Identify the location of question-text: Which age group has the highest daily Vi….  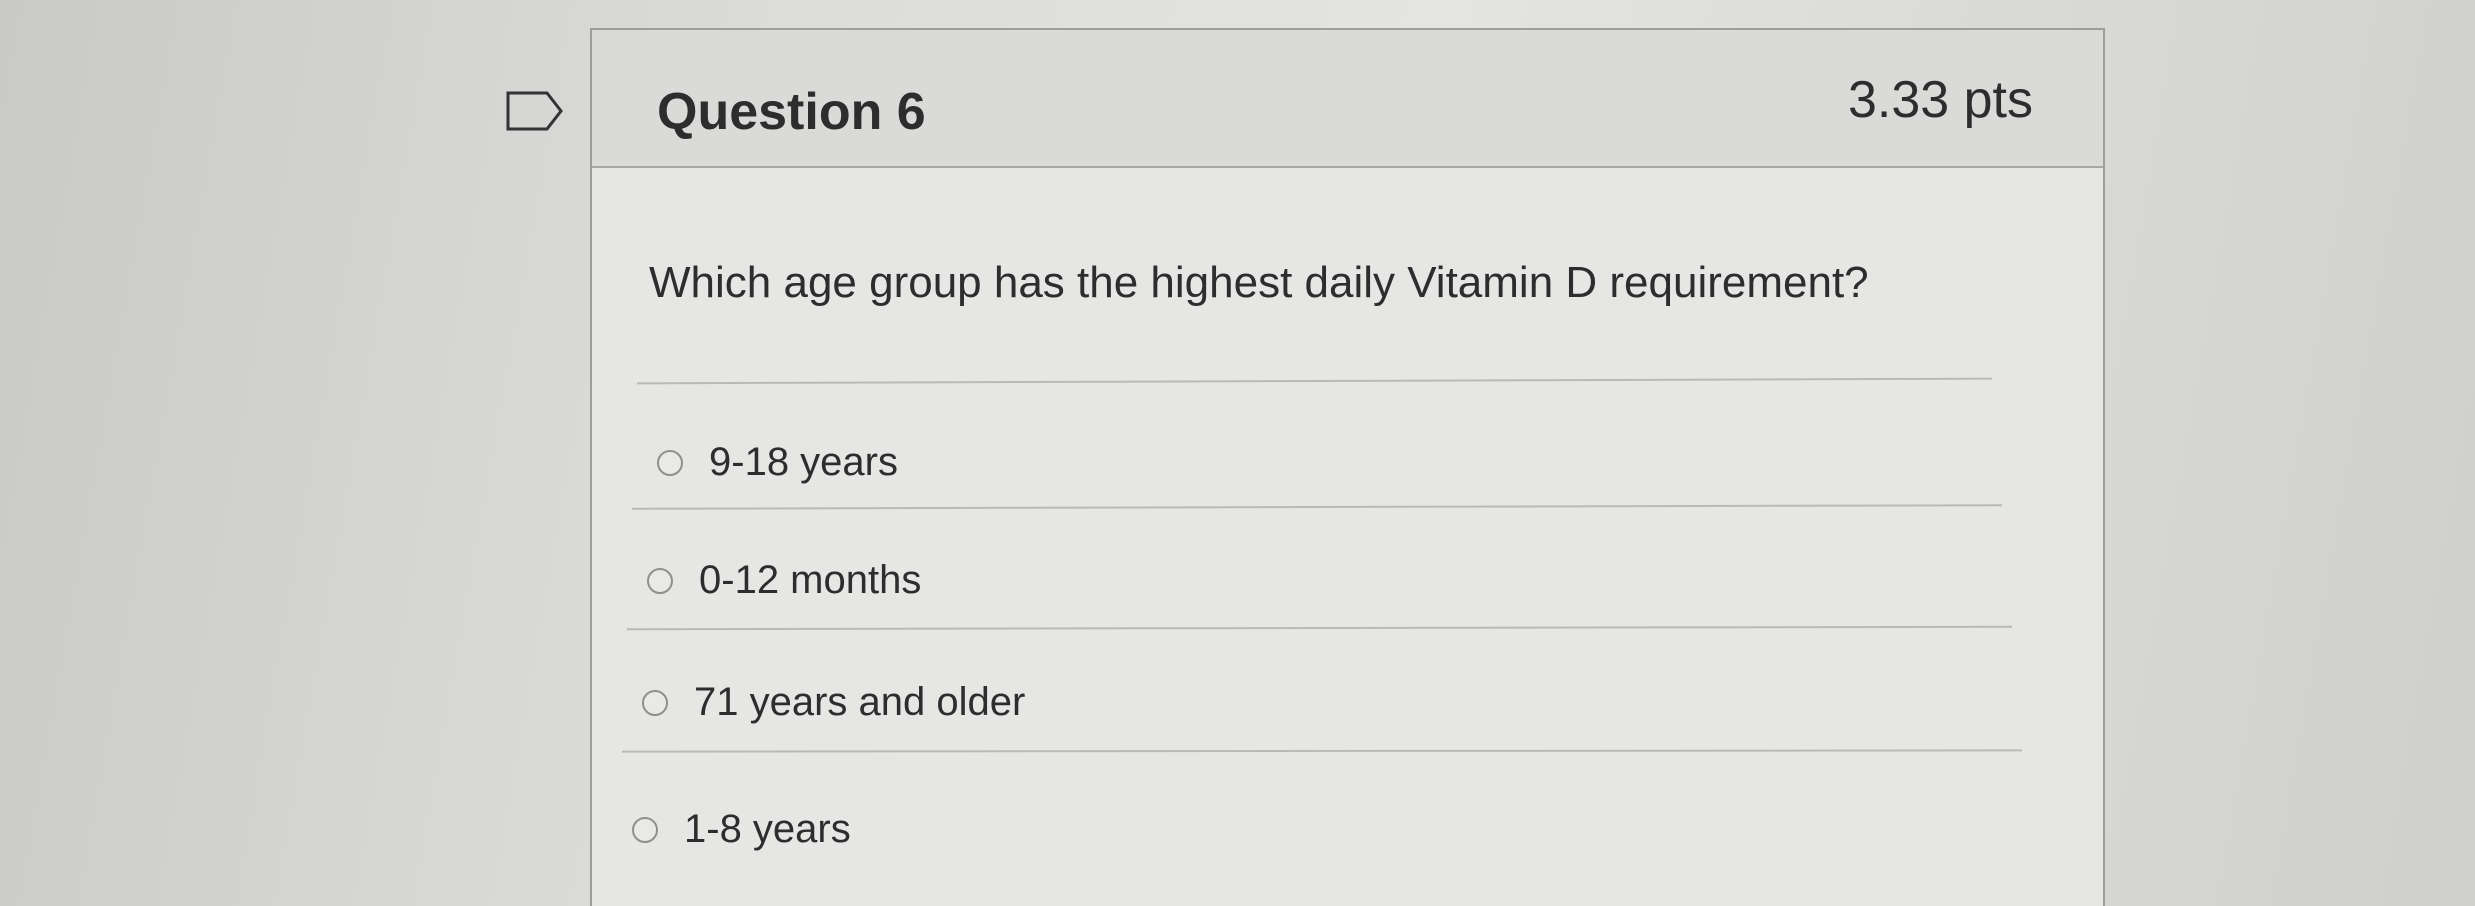
(1259, 282).